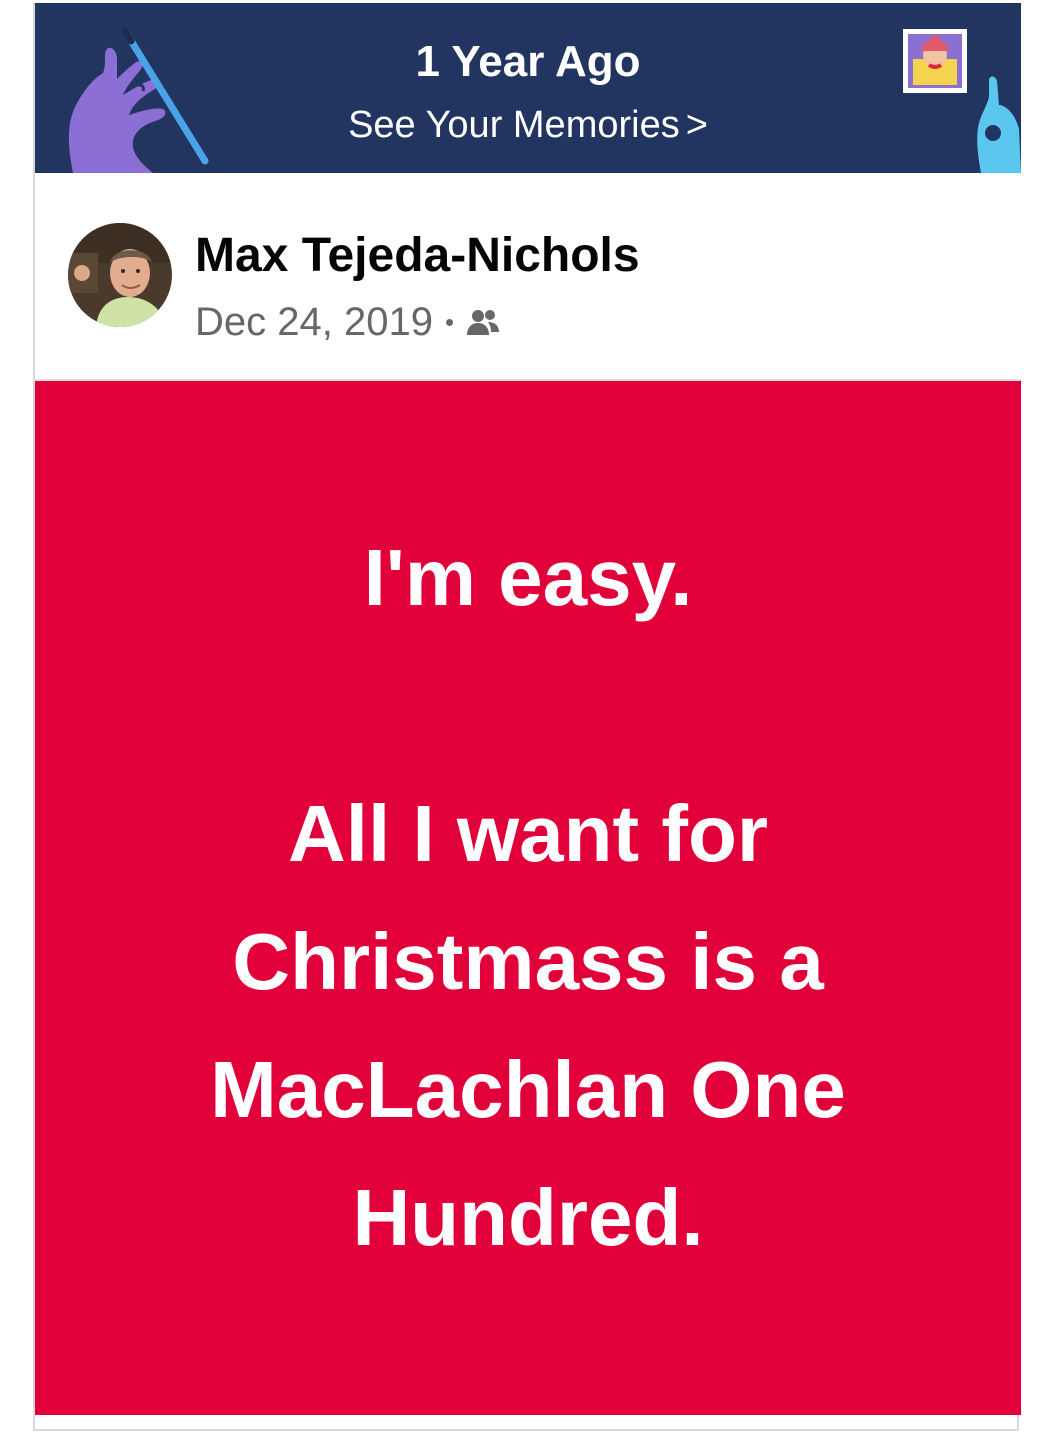 This screenshot has height=1435, width=1050. I want to click on see-memories-label: See Your Memories, so click(514, 125).